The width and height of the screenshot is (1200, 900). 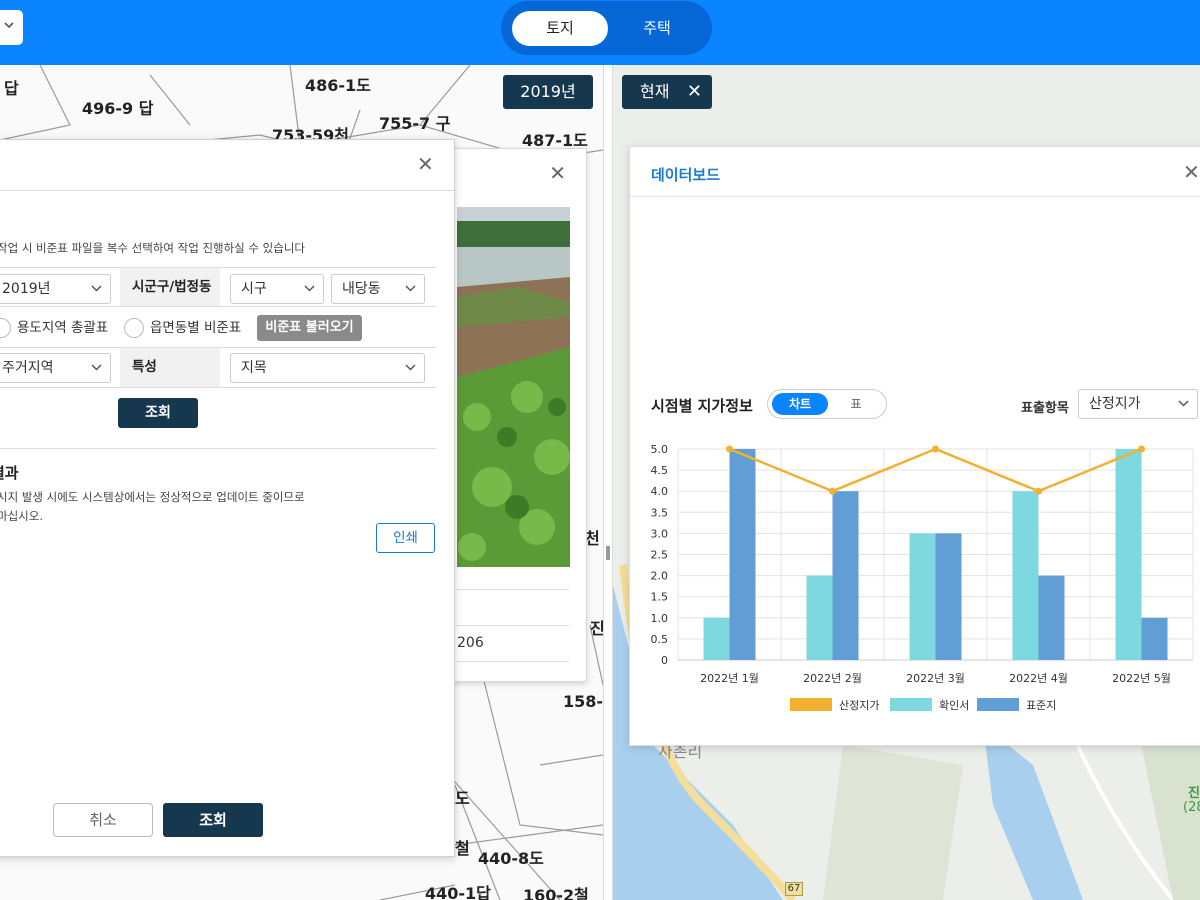 What do you see at coordinates (935, 678) in the screenshot?
I see `x-tick-label: 2022년 3월` at bounding box center [935, 678].